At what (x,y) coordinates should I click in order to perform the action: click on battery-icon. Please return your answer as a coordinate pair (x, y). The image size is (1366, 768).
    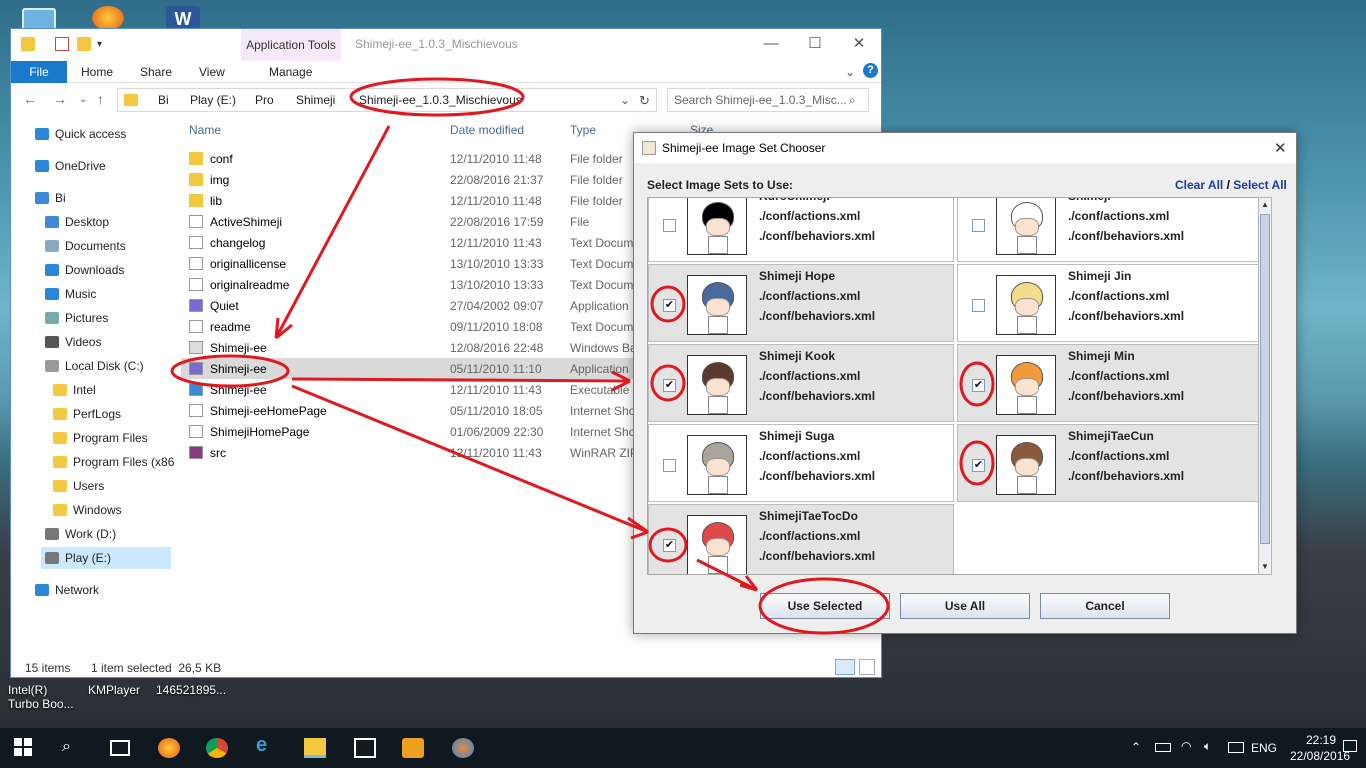
    Looking at the image, I should click on (1163, 747).